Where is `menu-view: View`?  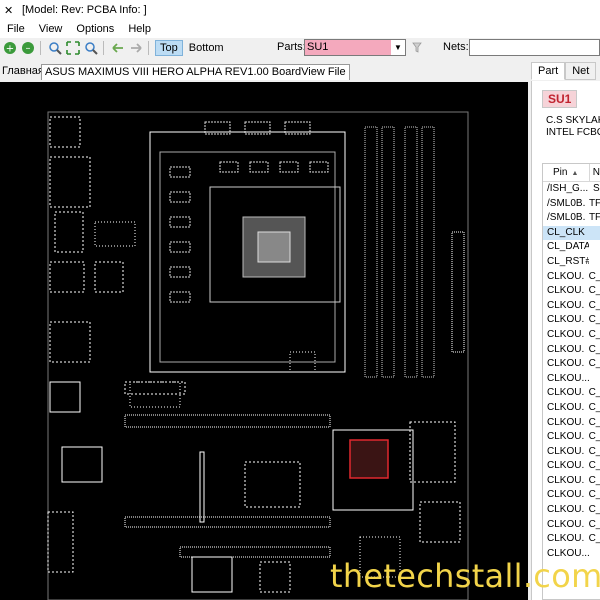
menu-view: View is located at coordinates (51, 29).